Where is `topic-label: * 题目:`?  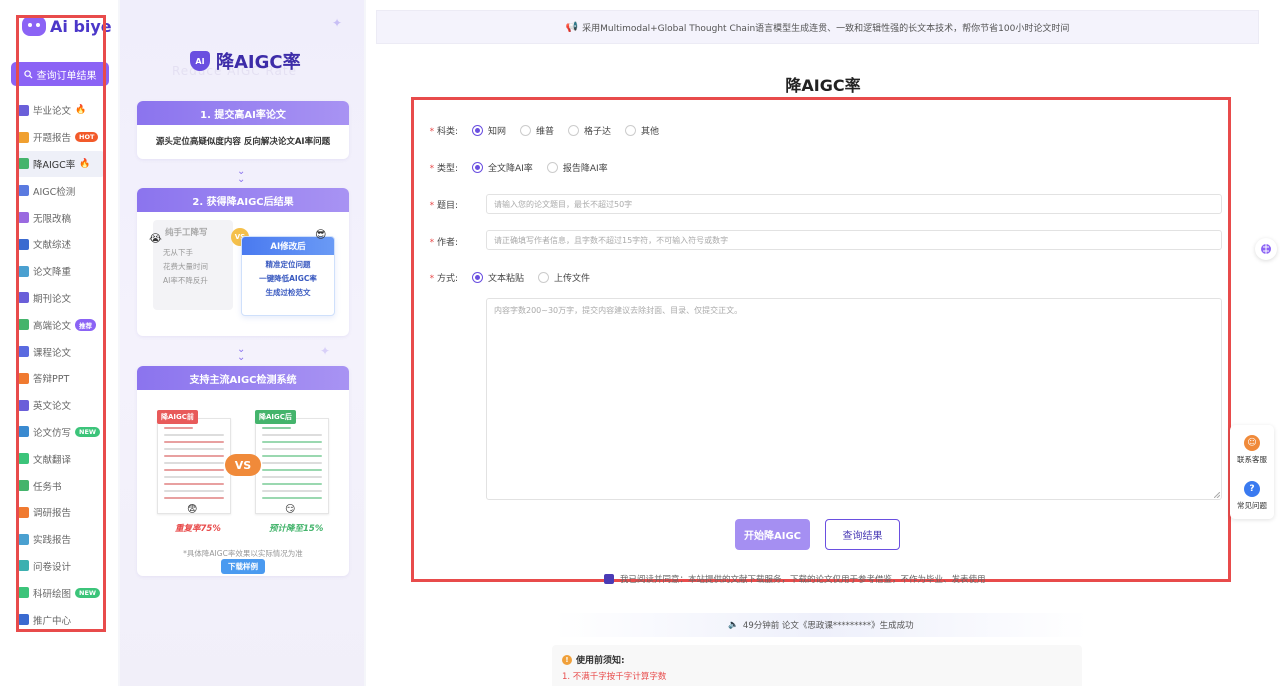 topic-label: * 题目: is located at coordinates (443, 206).